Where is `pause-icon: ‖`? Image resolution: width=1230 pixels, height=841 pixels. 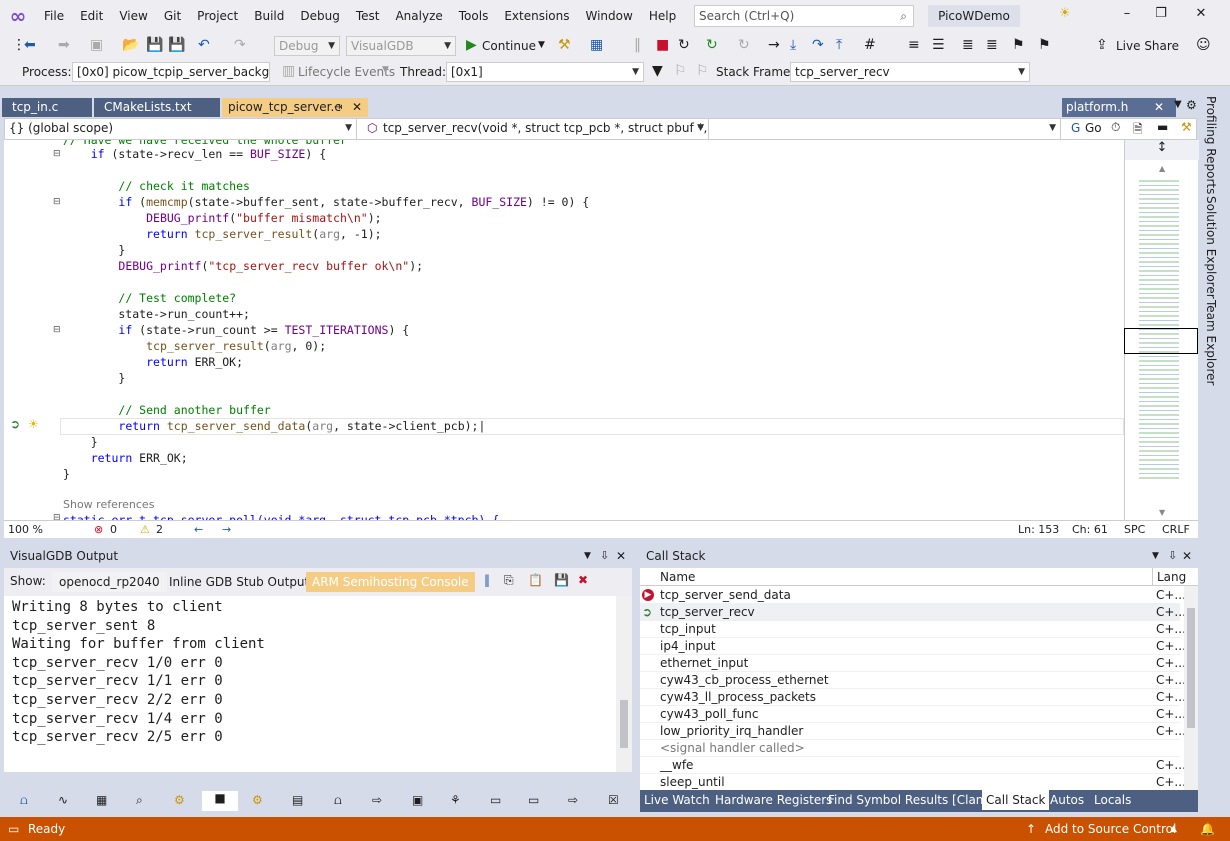
pause-icon: ‖ is located at coordinates (637, 45).